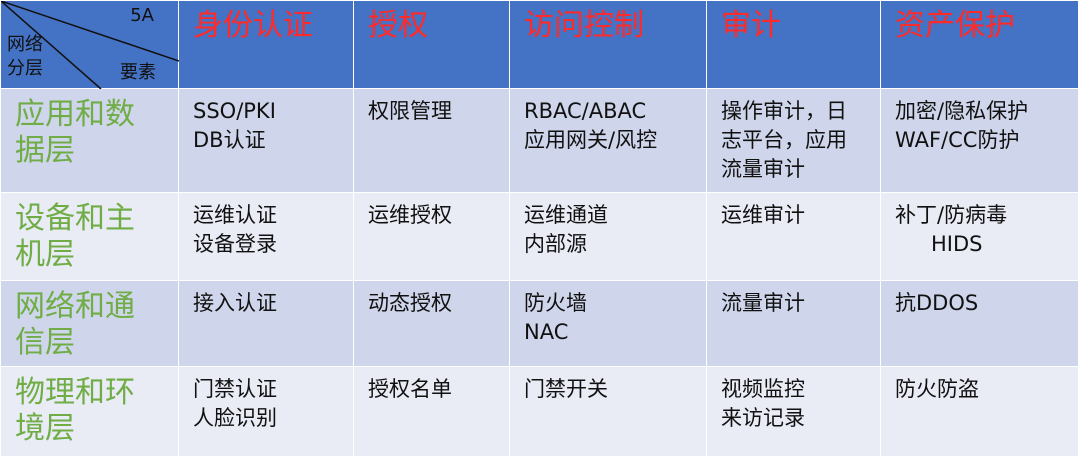  Describe the element at coordinates (266, 44) in the screenshot. I see `col-header-authentication: 身份认证` at that location.